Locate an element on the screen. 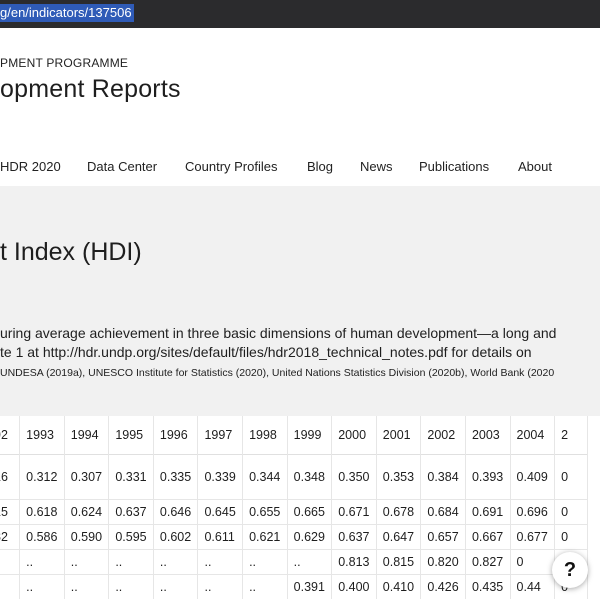 The image size is (600, 600). nav-item-publications: Publications is located at coordinates (454, 166).